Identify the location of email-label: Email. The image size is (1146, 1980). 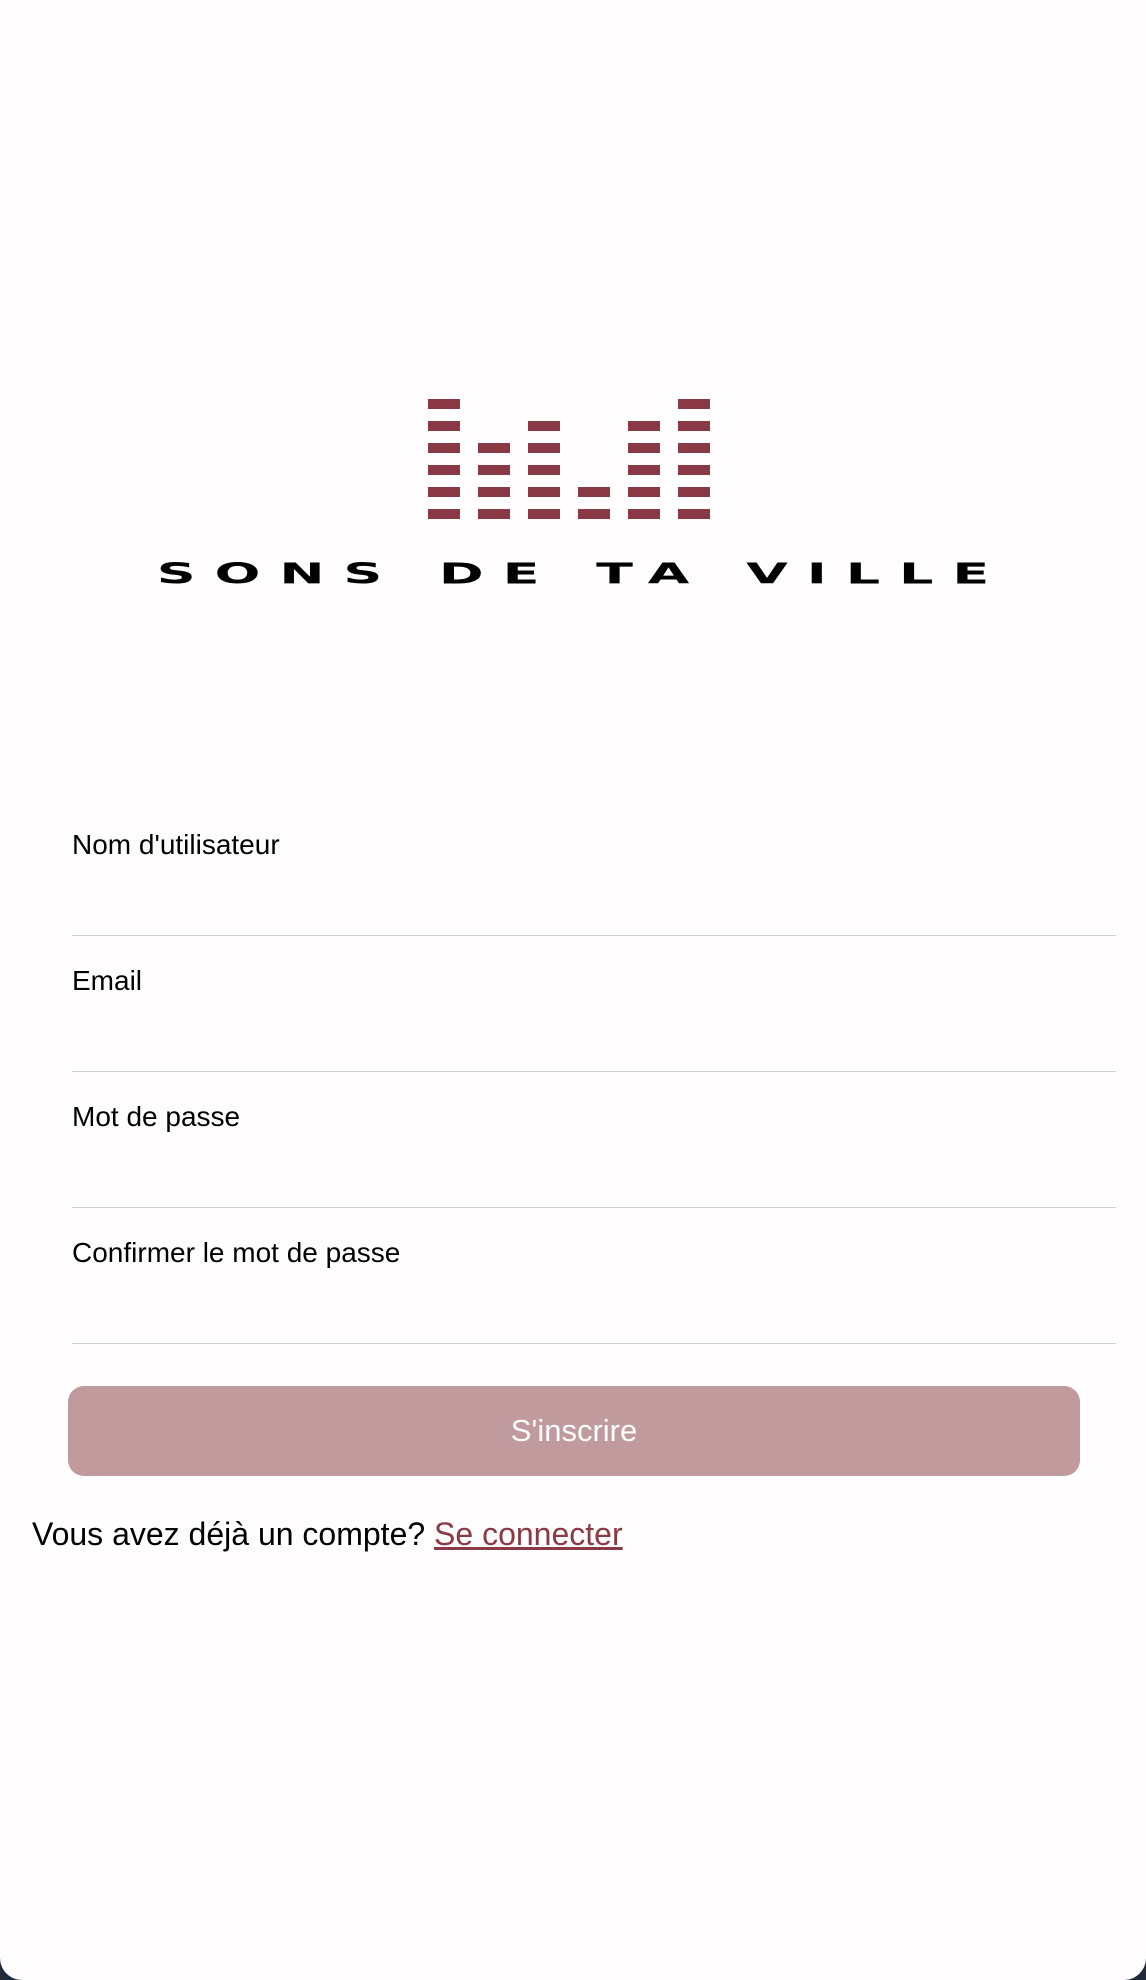
(107, 980).